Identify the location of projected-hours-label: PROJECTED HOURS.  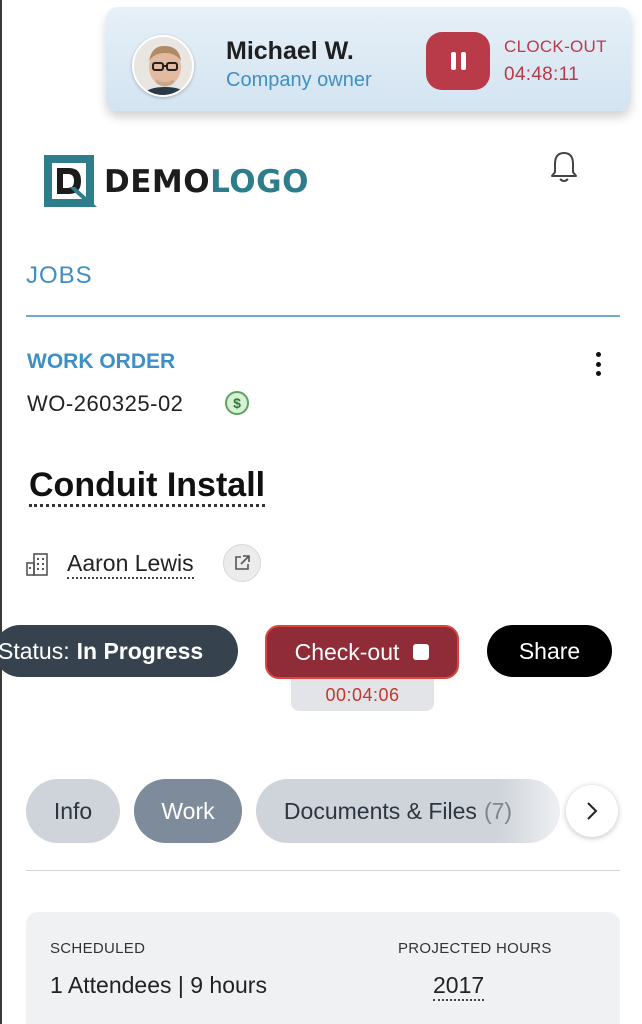
(475, 948).